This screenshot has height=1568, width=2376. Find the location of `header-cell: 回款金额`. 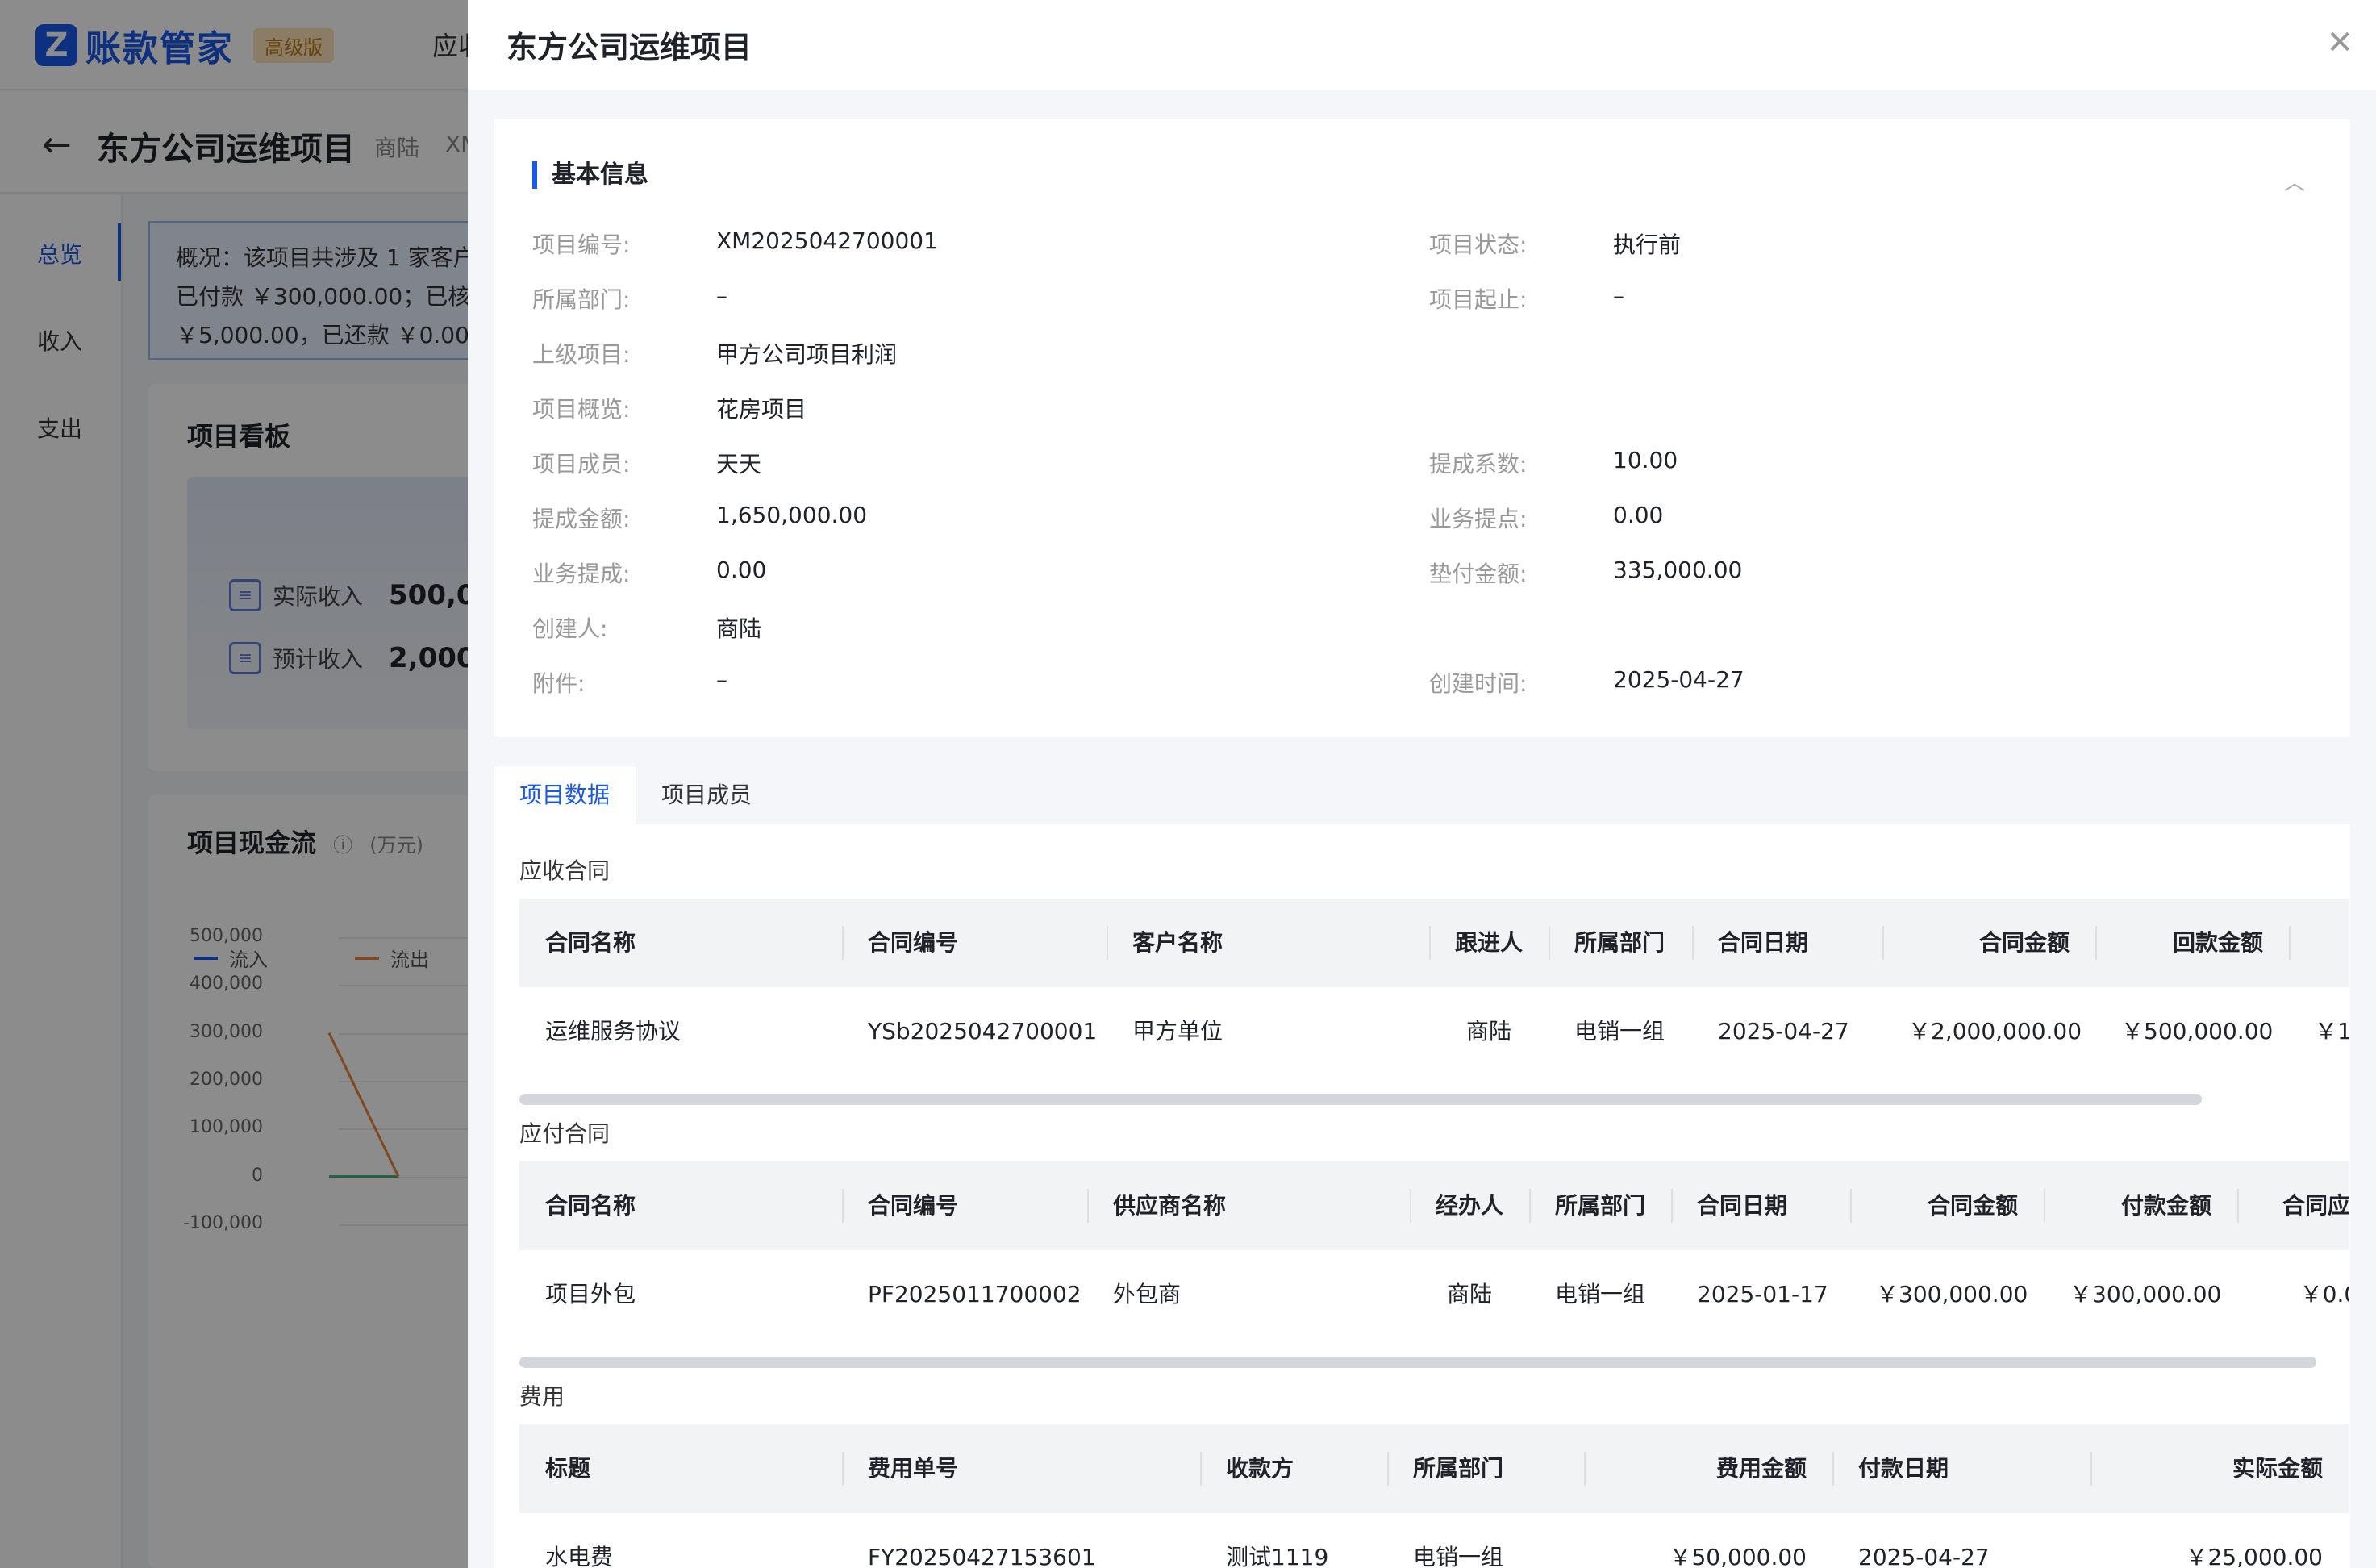

header-cell: 回款金额 is located at coordinates (2217, 943).